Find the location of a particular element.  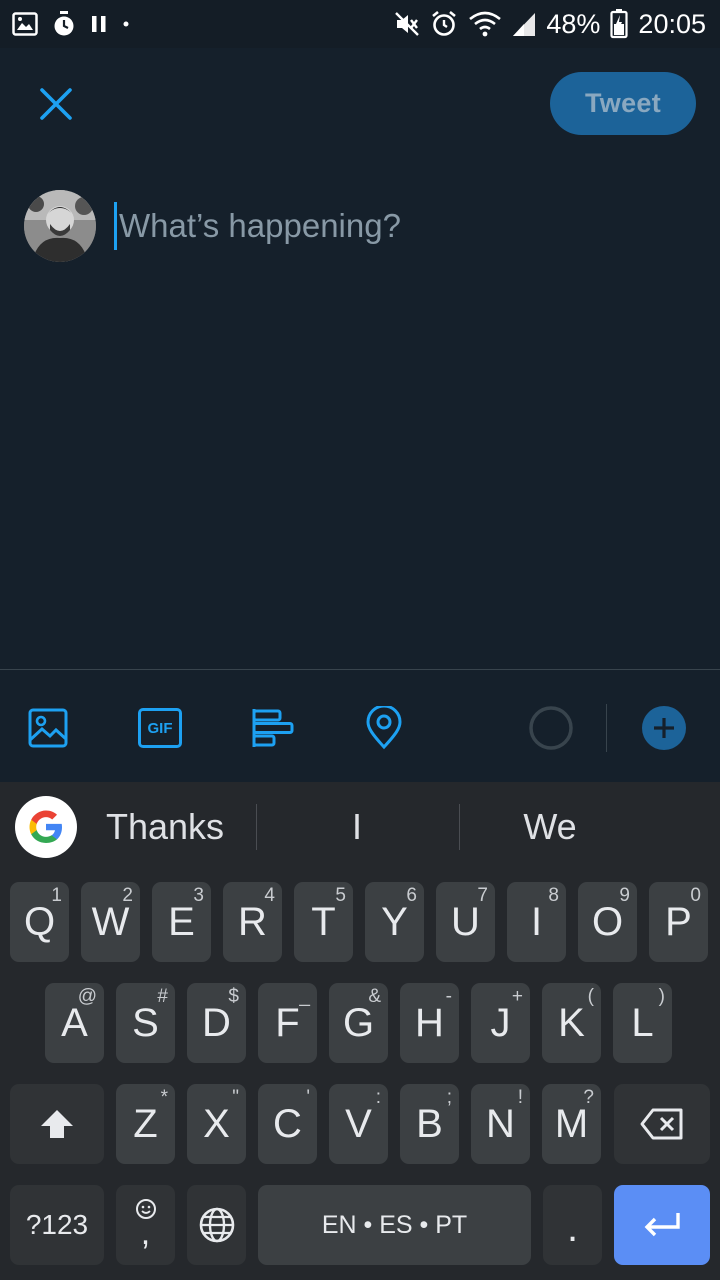

status-bar: 48% 20:05 is located at coordinates (360, 24).